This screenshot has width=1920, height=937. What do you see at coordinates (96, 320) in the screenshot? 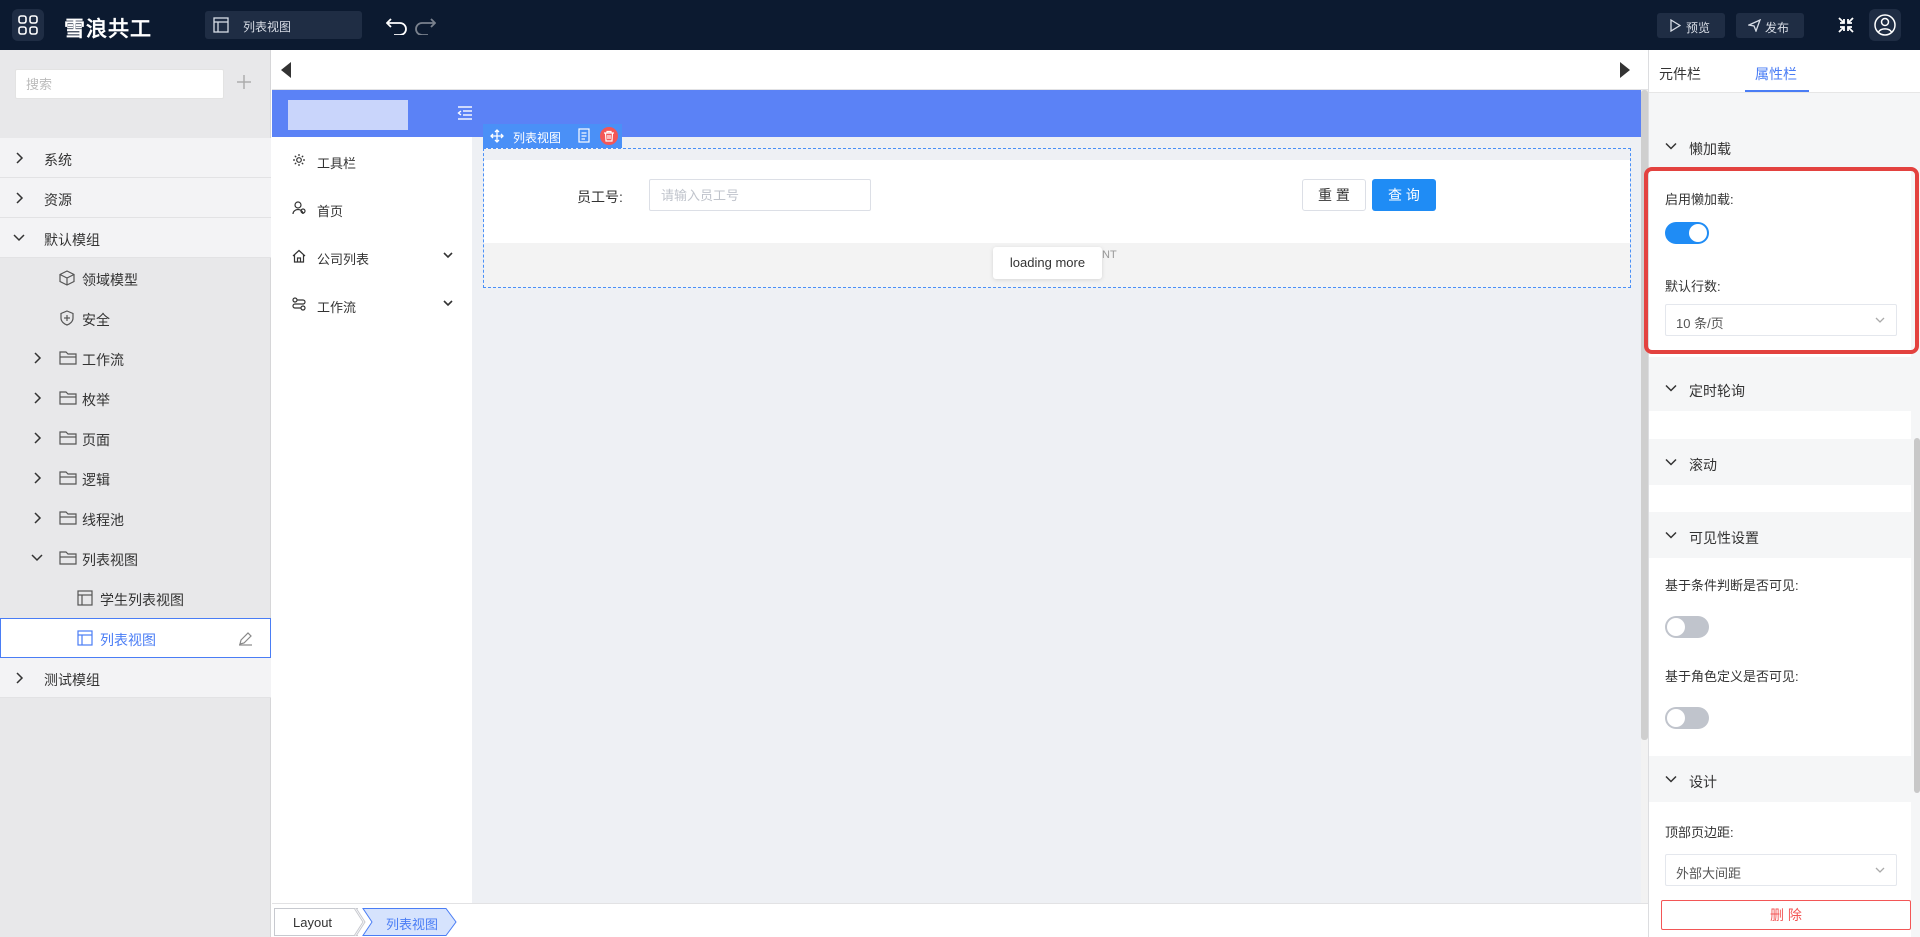
I see `tree-item-label: 安全` at bounding box center [96, 320].